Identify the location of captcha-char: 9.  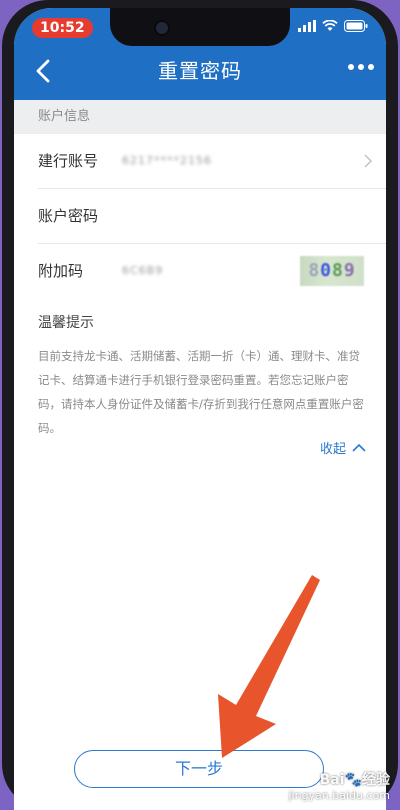
(349, 270).